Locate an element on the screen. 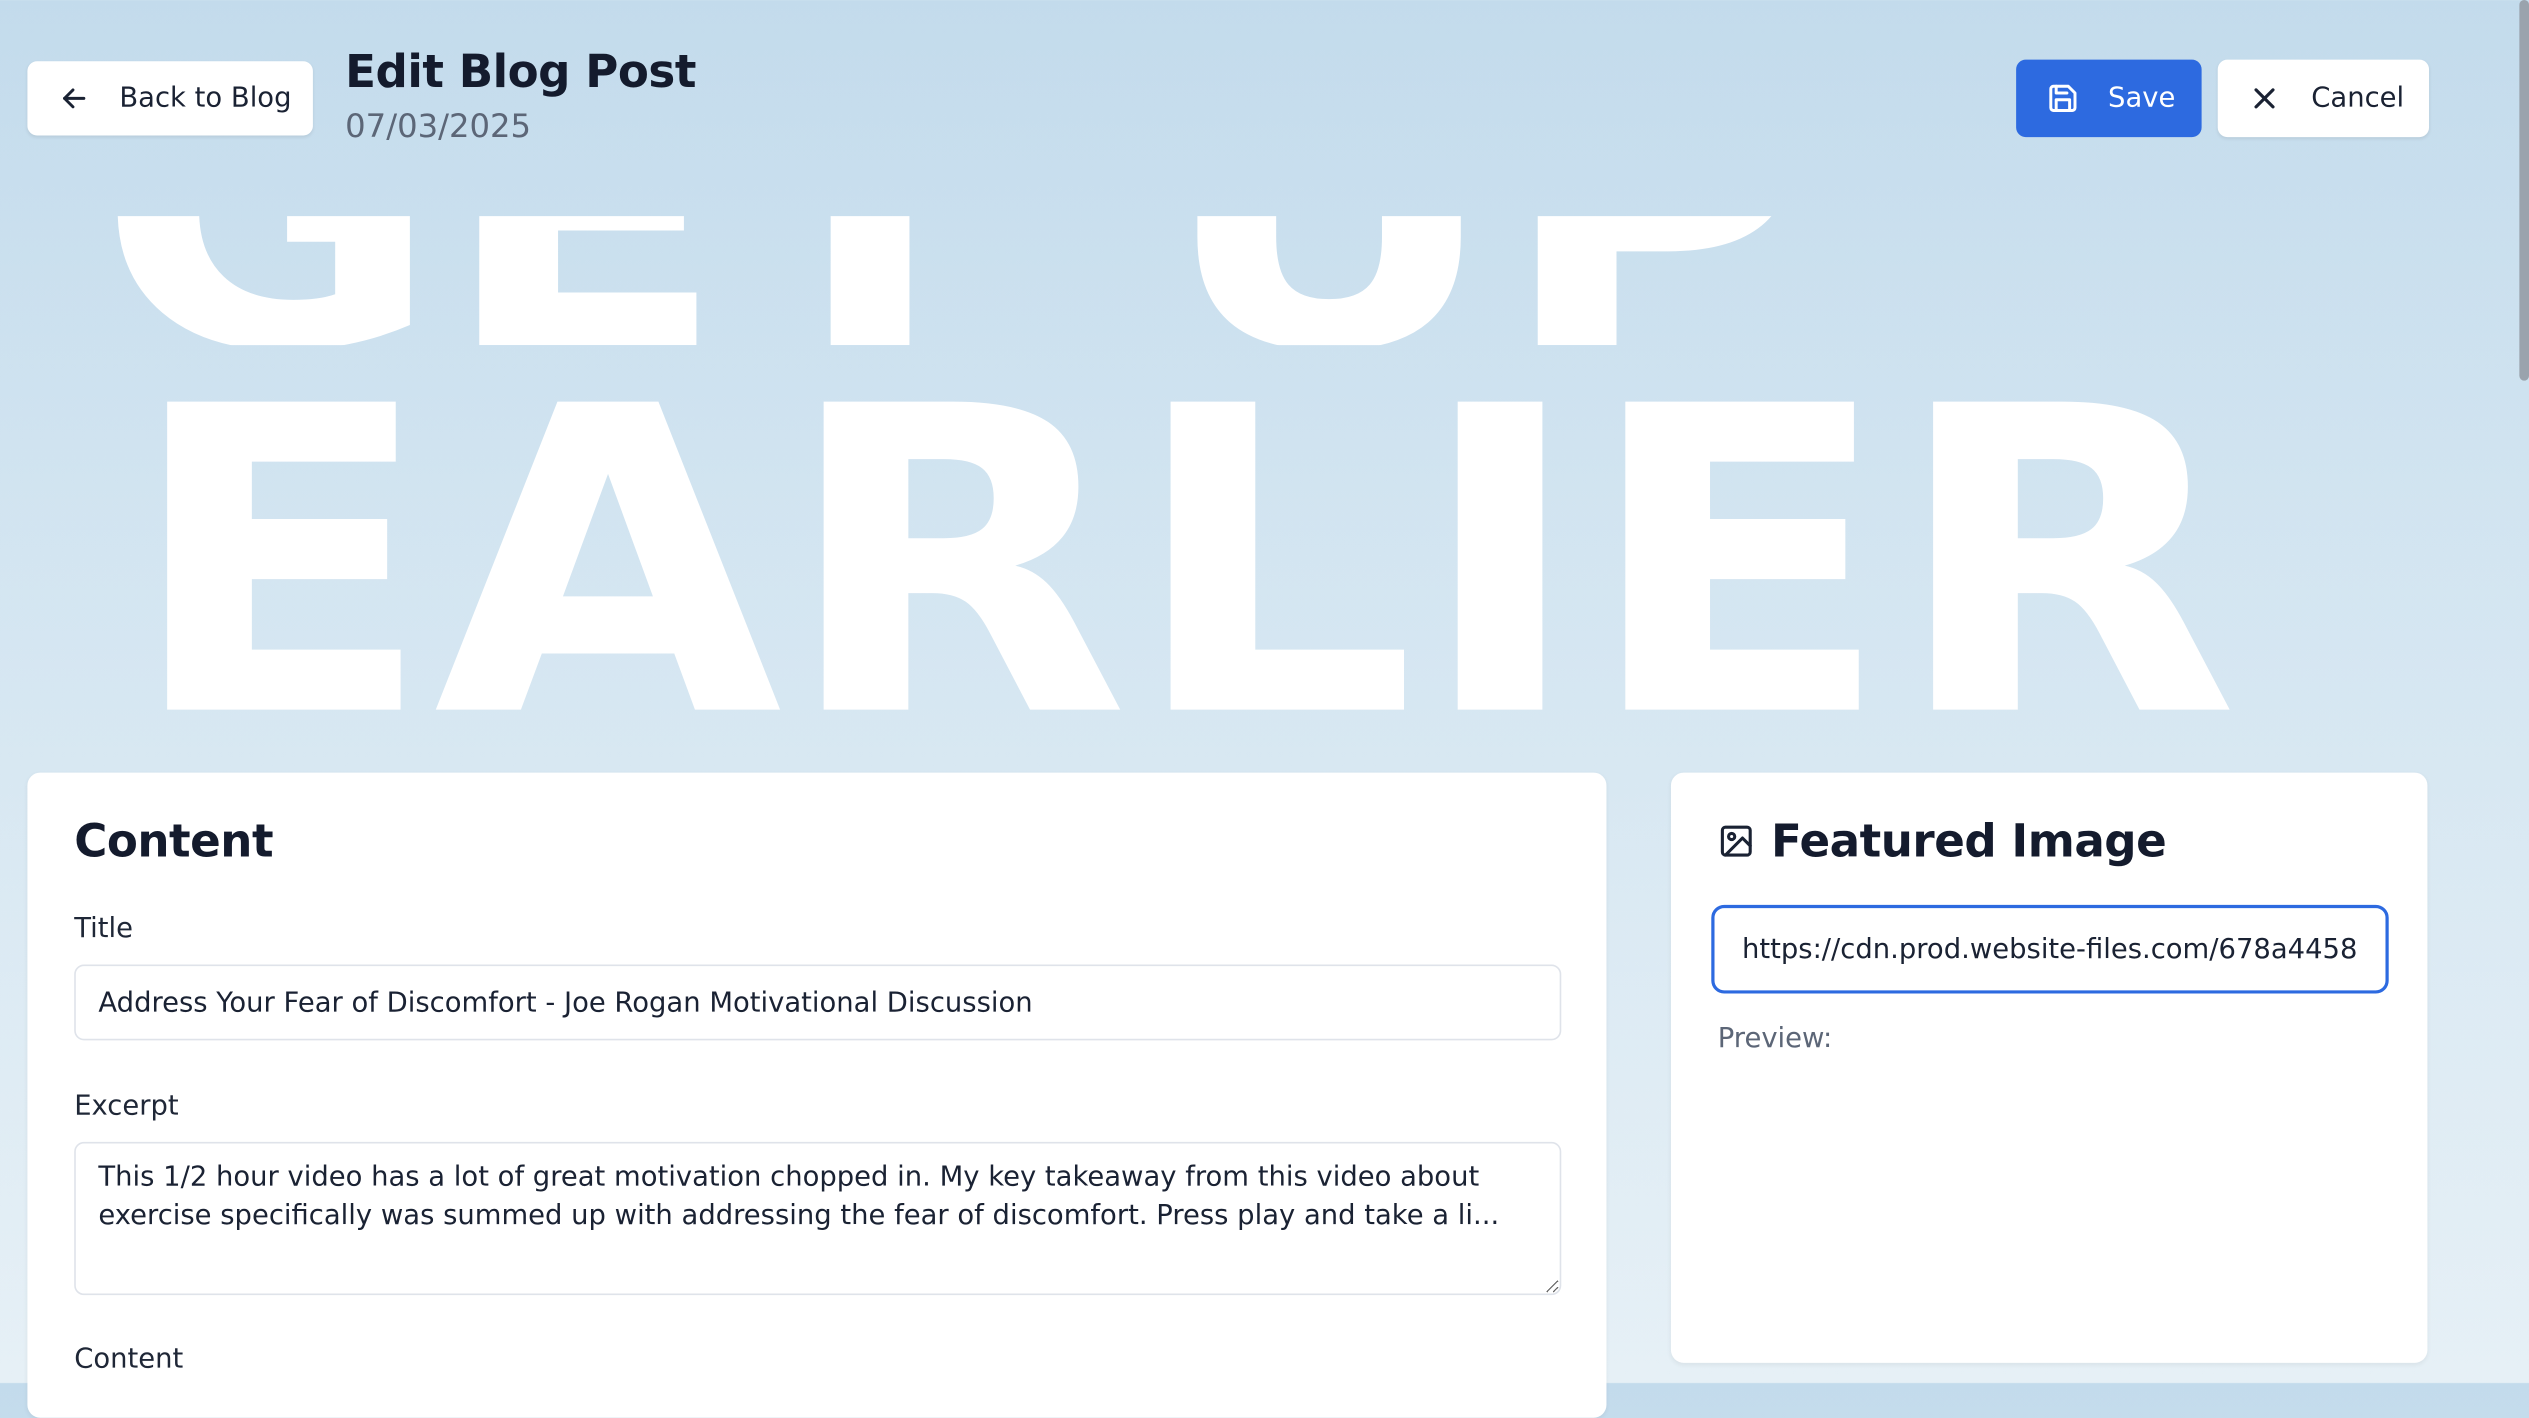 This screenshot has height=1418, width=2529. close-icon is located at coordinates (2264, 98).